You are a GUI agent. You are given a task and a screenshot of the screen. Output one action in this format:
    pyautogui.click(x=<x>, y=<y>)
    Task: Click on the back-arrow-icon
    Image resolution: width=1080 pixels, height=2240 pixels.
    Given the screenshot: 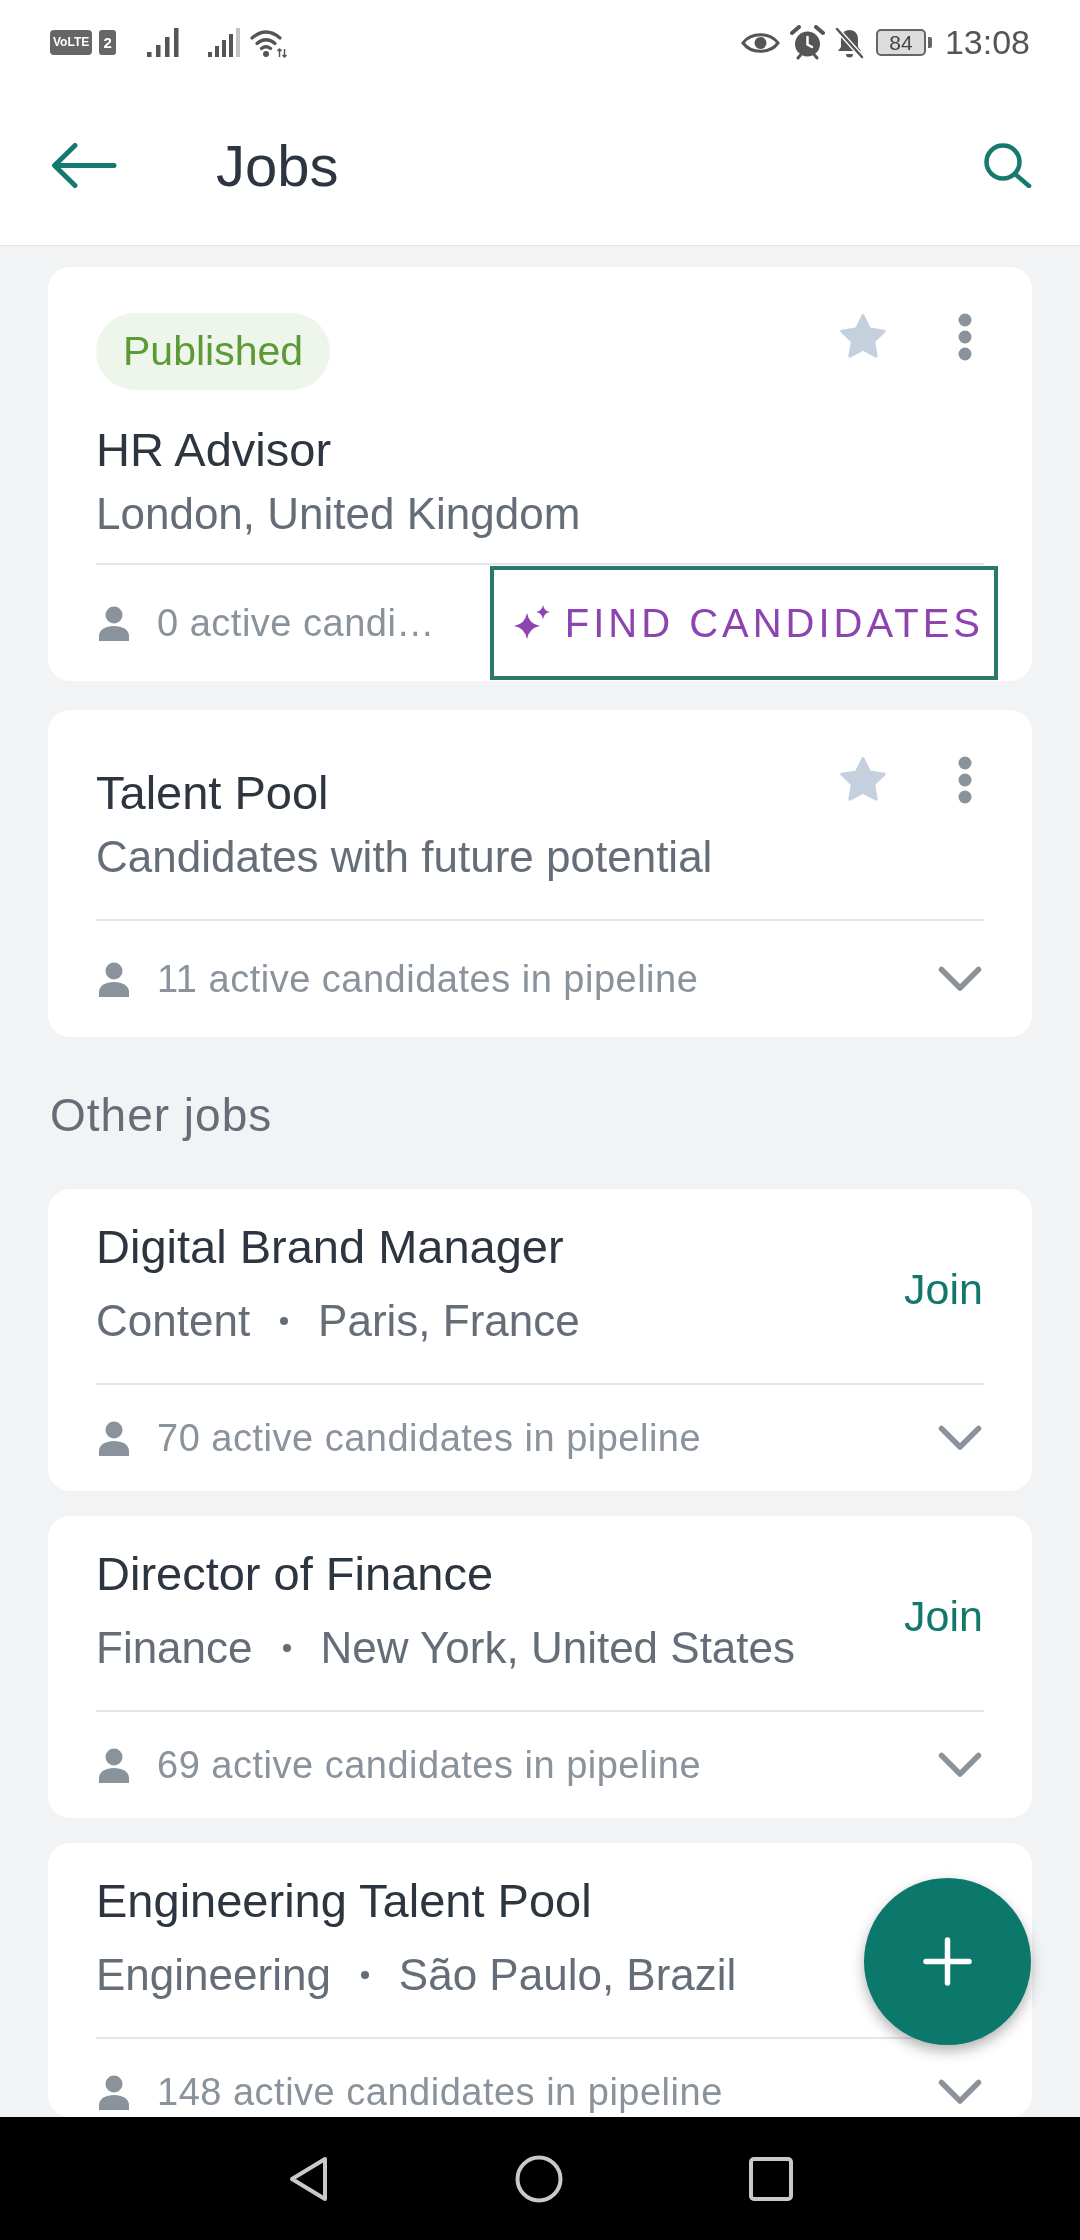 What is the action you would take?
    pyautogui.click(x=83, y=165)
    